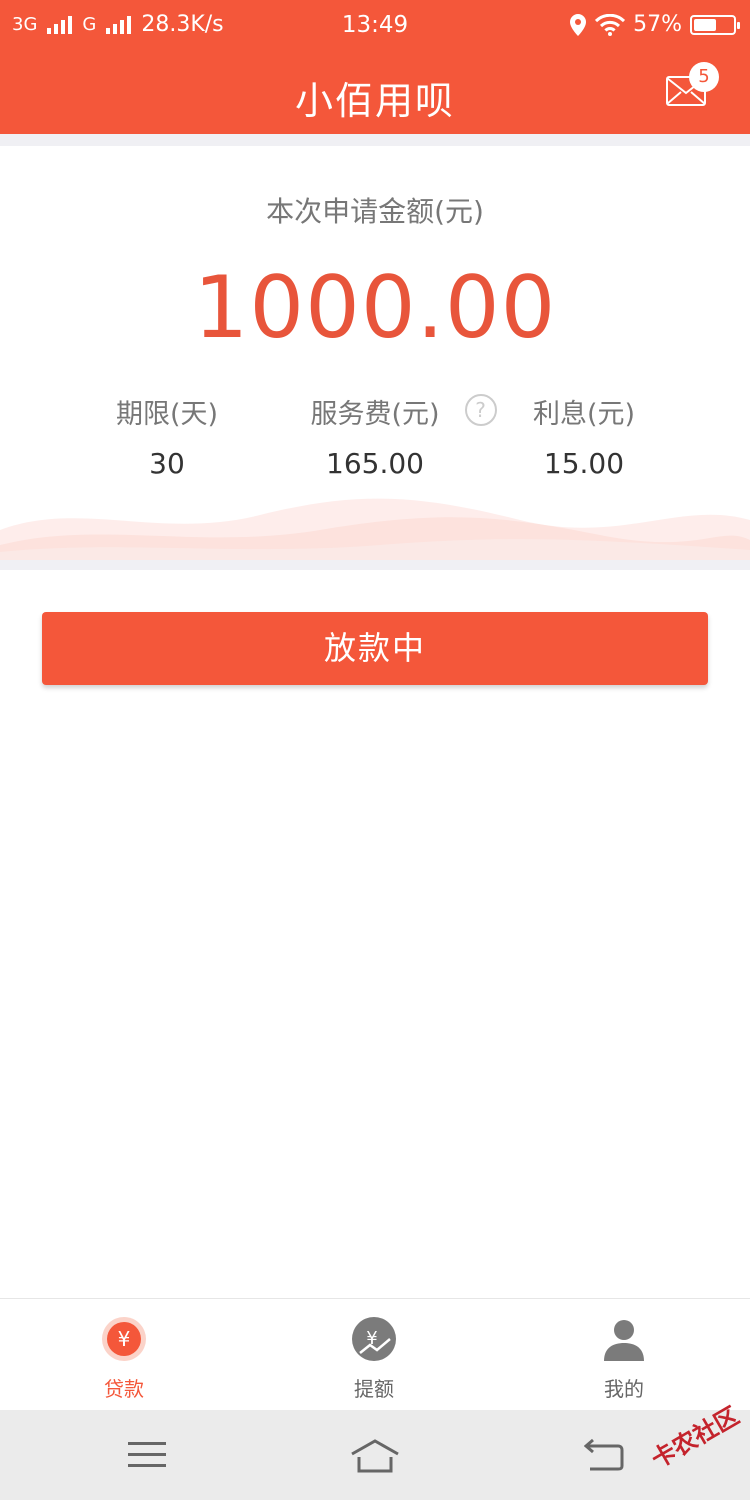  Describe the element at coordinates (375, 308) in the screenshot. I see `loan-amount: 1000.00` at that location.